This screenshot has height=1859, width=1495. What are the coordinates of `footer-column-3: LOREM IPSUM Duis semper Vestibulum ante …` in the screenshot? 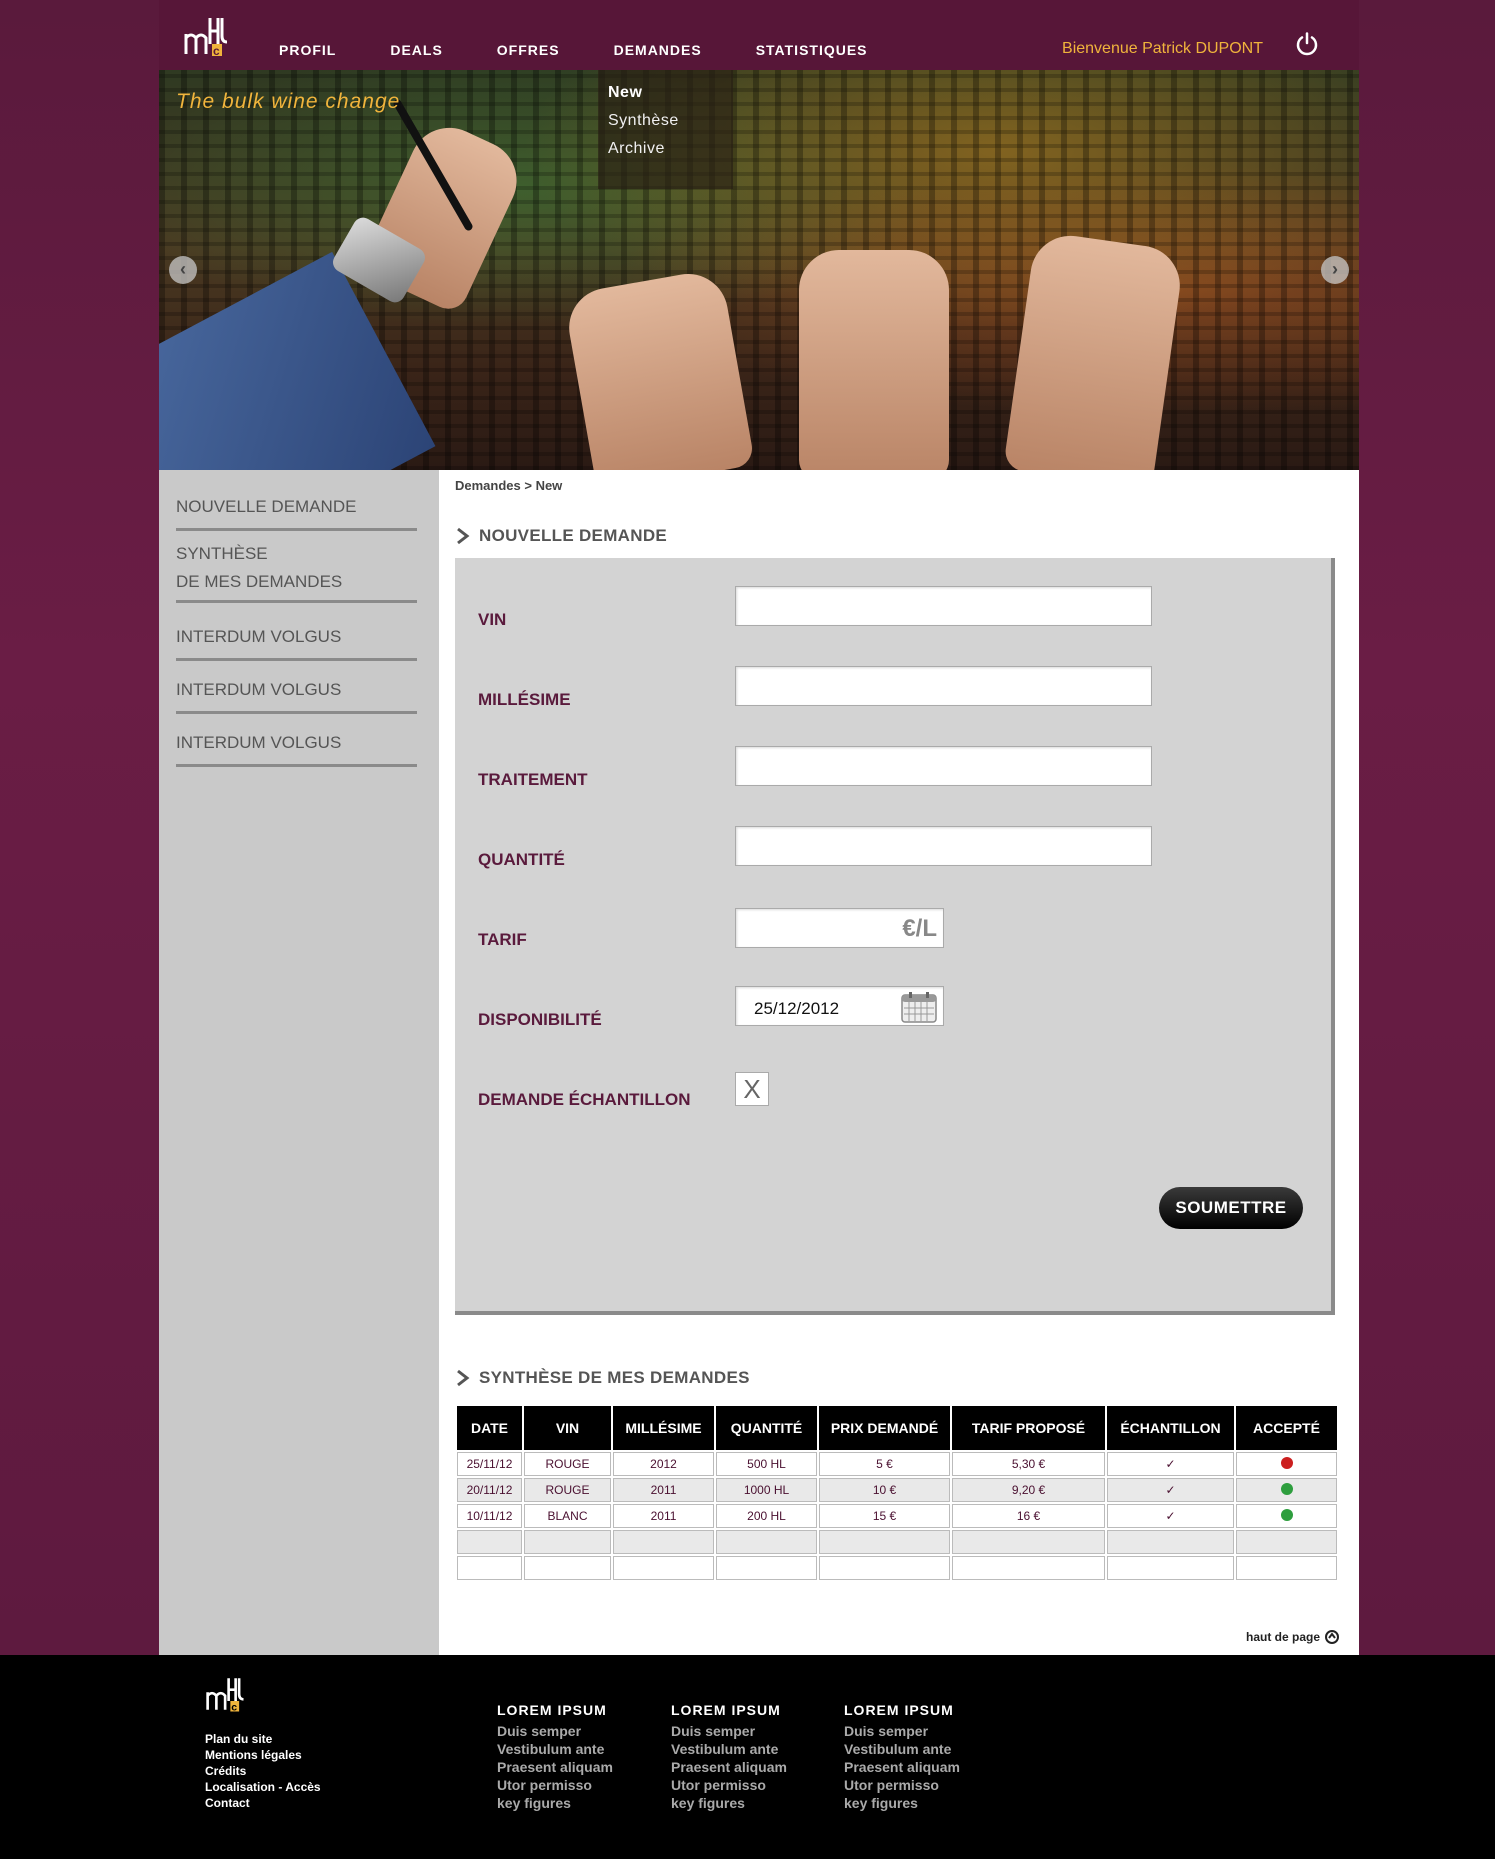 It's located at (902, 1757).